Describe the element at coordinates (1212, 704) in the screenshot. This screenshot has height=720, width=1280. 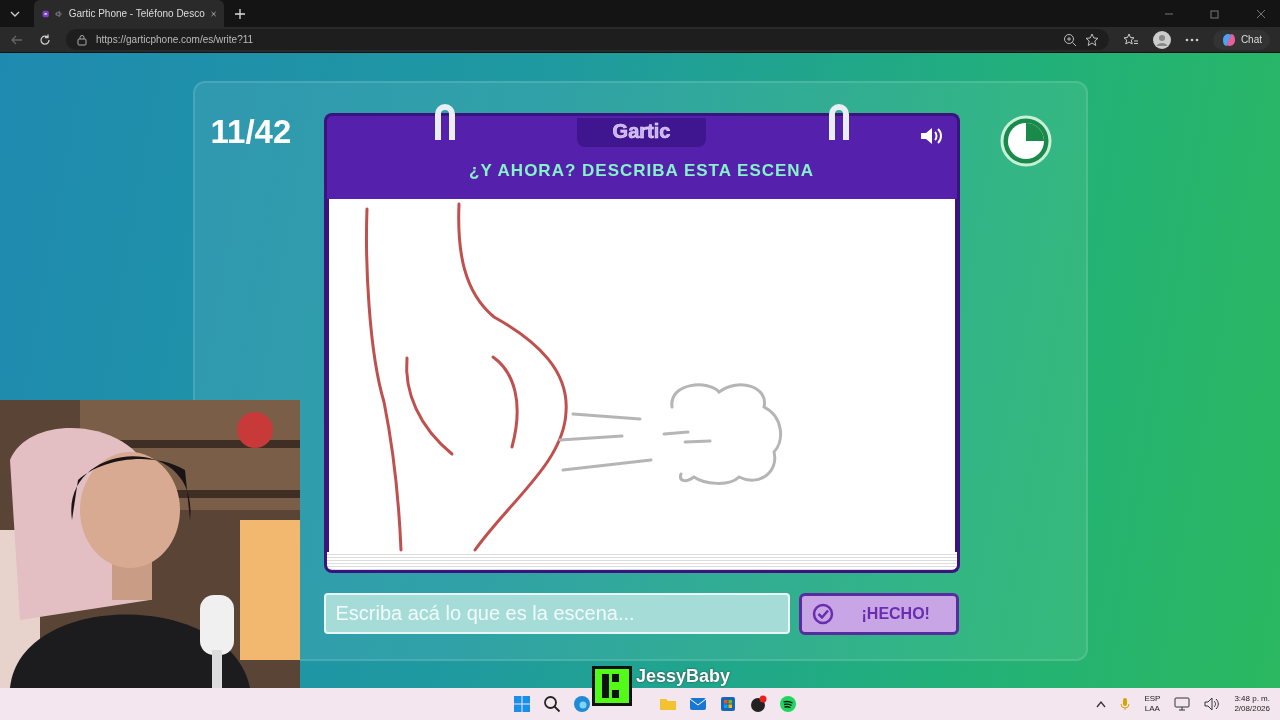
I see `volume-icon` at that location.